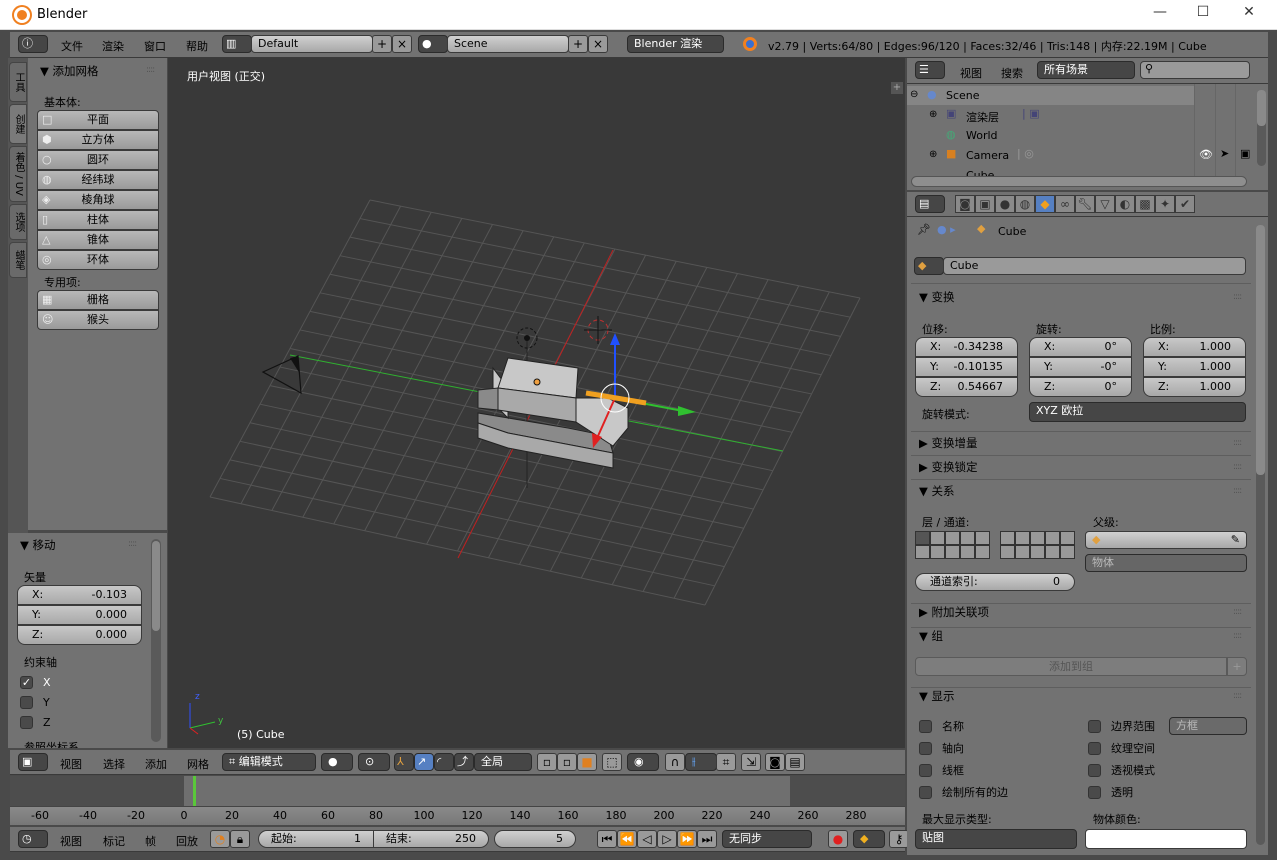 This screenshot has width=1277, height=860. I want to click on menu-add: 添加, so click(156, 764).